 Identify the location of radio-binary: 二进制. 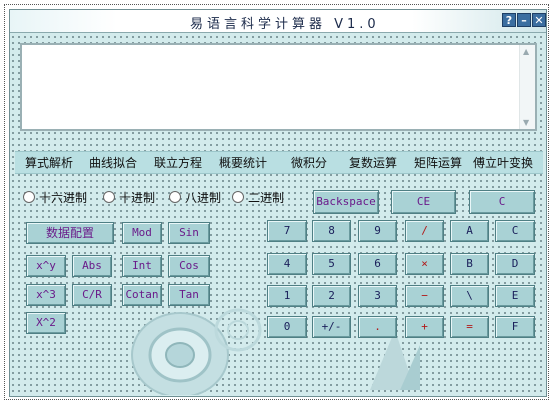
(258, 197).